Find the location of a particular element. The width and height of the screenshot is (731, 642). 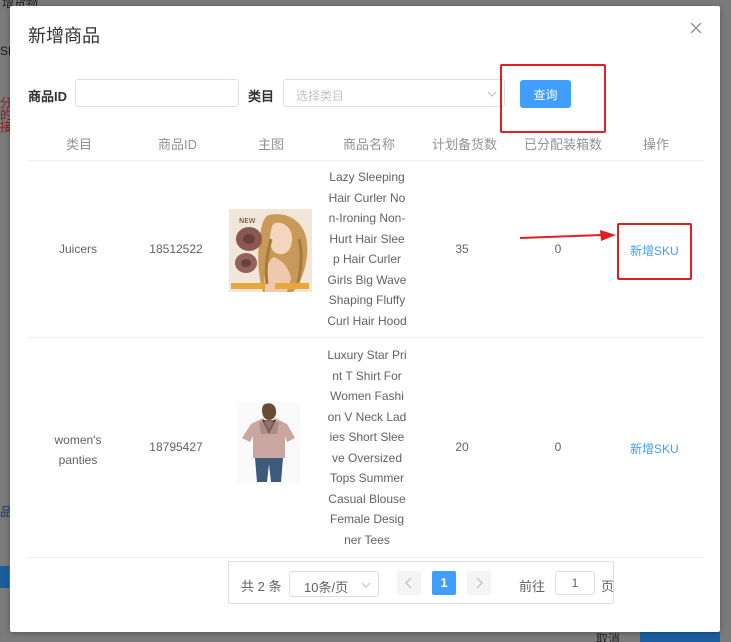

product-id-label: 商品ID is located at coordinates (48, 96).